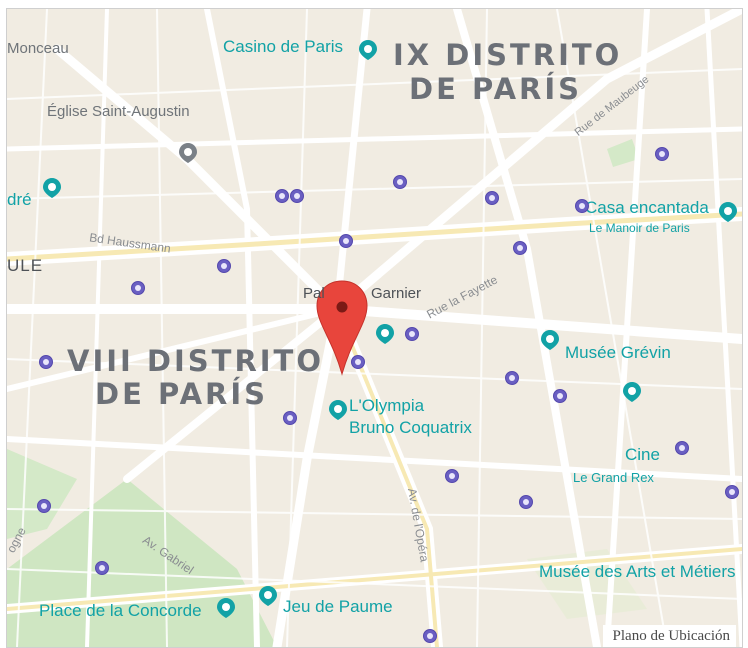  I want to click on poi-dre-label: dré, so click(19, 199).